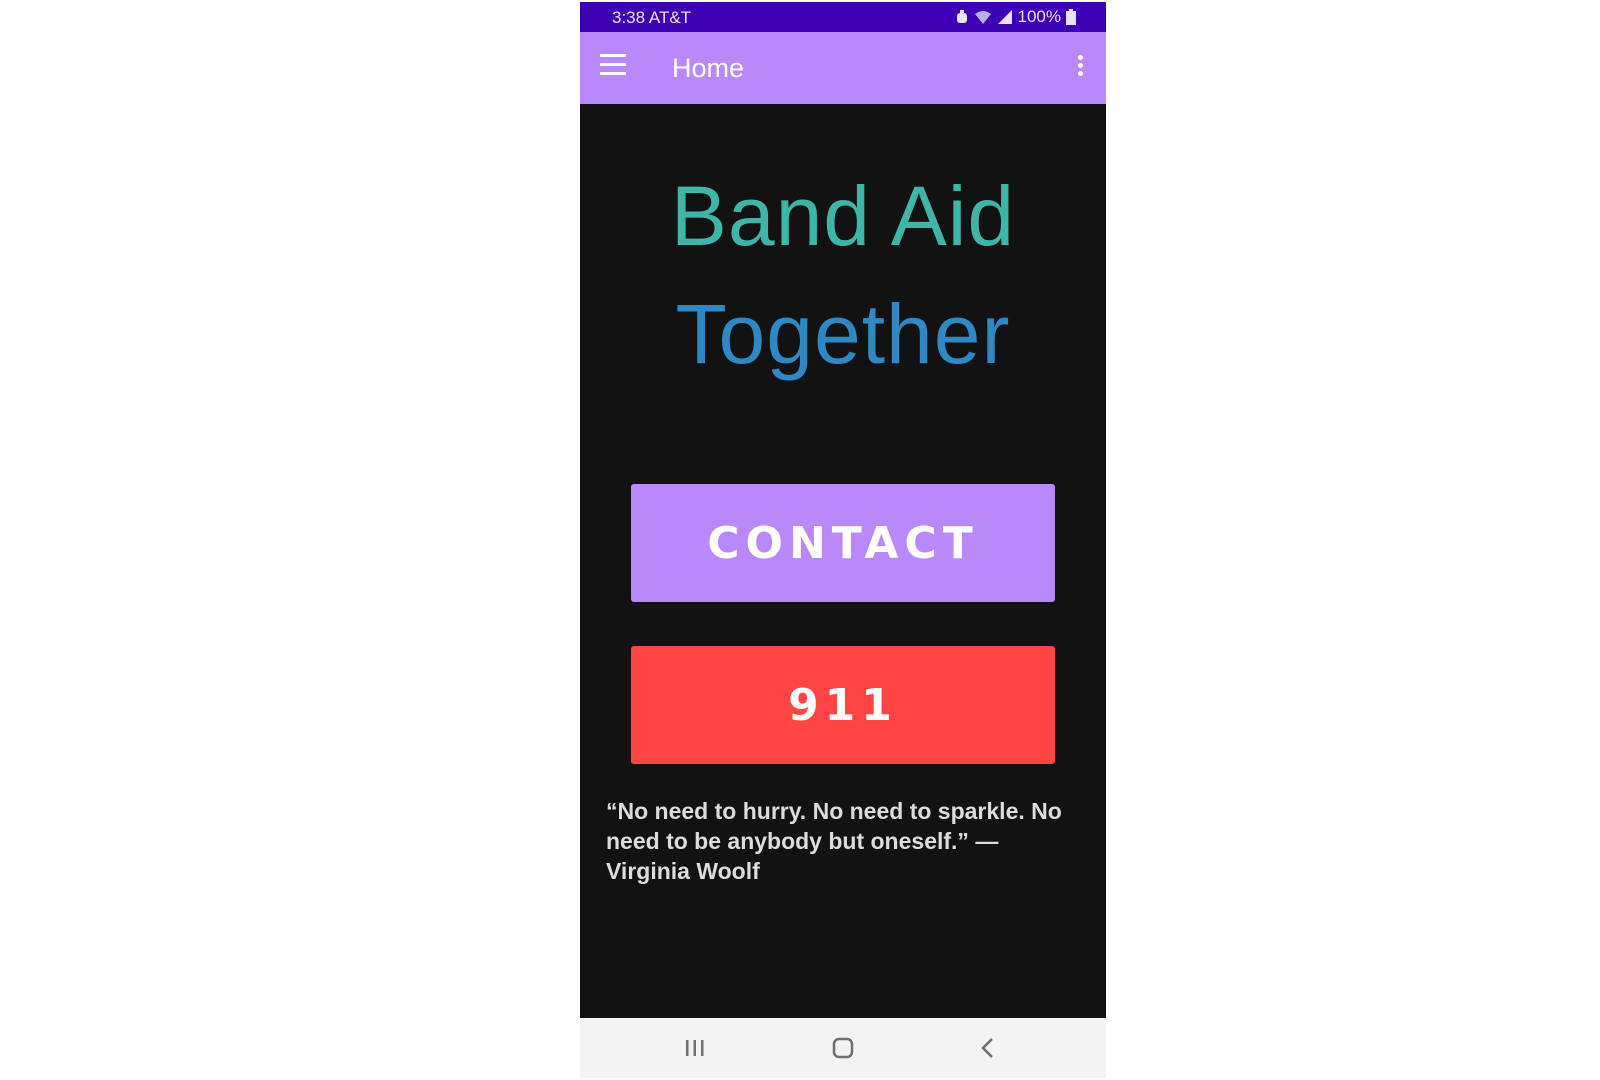 The width and height of the screenshot is (1600, 1080). What do you see at coordinates (695, 1048) in the screenshot?
I see `recents-icon` at bounding box center [695, 1048].